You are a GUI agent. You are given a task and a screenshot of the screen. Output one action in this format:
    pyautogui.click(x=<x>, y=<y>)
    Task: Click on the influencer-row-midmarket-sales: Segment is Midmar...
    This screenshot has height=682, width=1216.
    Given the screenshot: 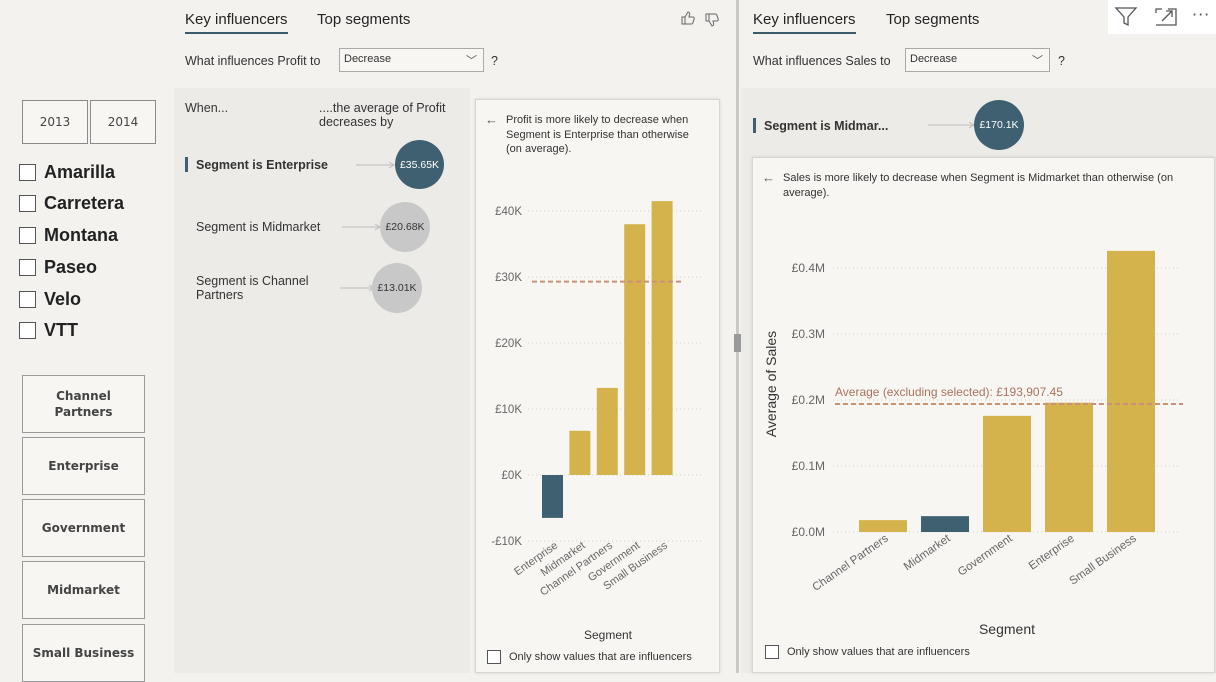 What is the action you would take?
    pyautogui.click(x=826, y=126)
    